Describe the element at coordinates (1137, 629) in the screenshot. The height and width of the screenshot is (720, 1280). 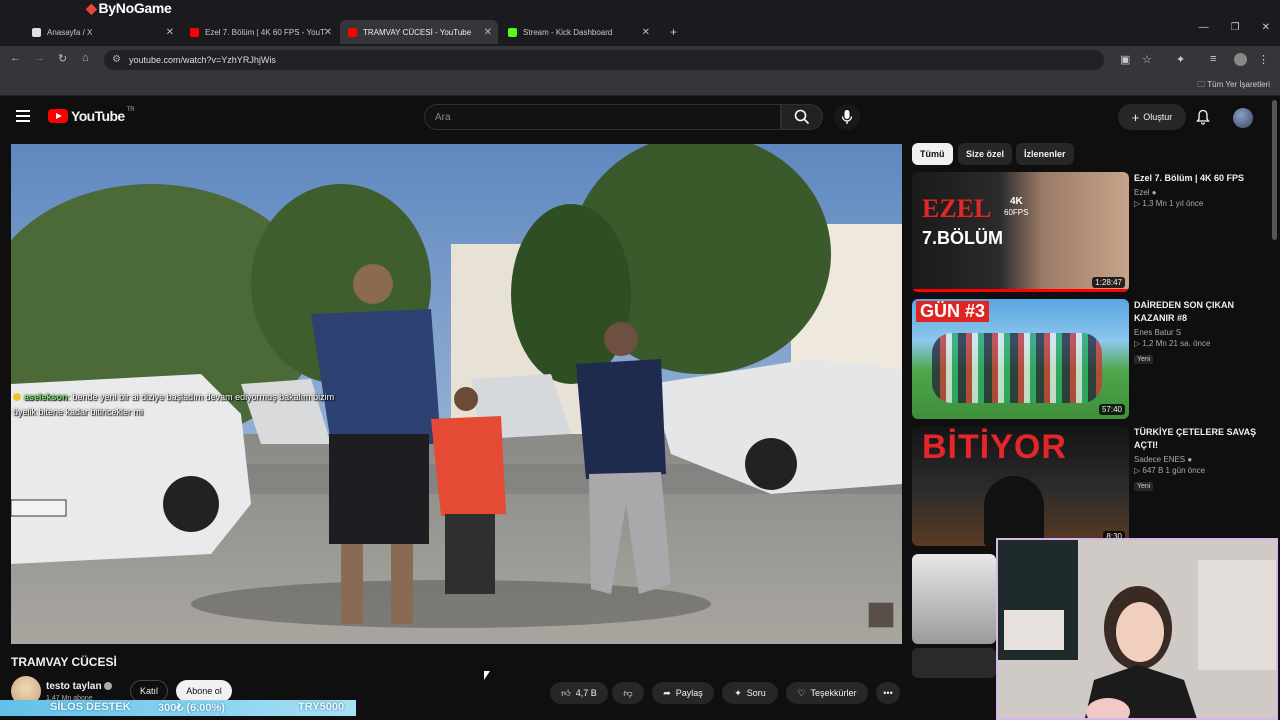
I see `webcam-frame-illustration` at that location.